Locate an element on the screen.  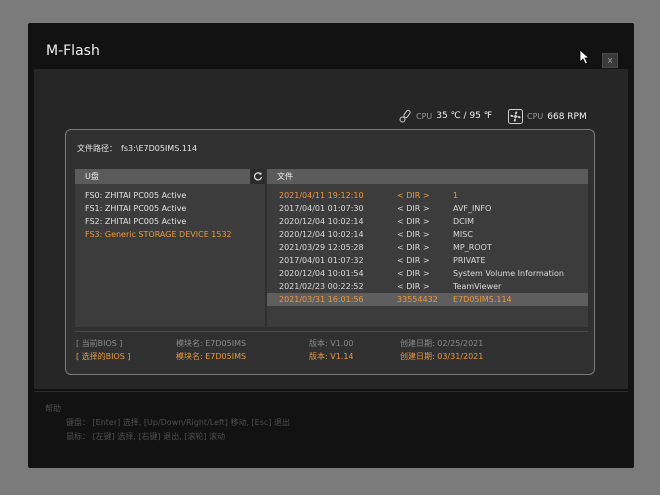
file-date: 2021/04/11 19:12:10 is located at coordinates (321, 195).